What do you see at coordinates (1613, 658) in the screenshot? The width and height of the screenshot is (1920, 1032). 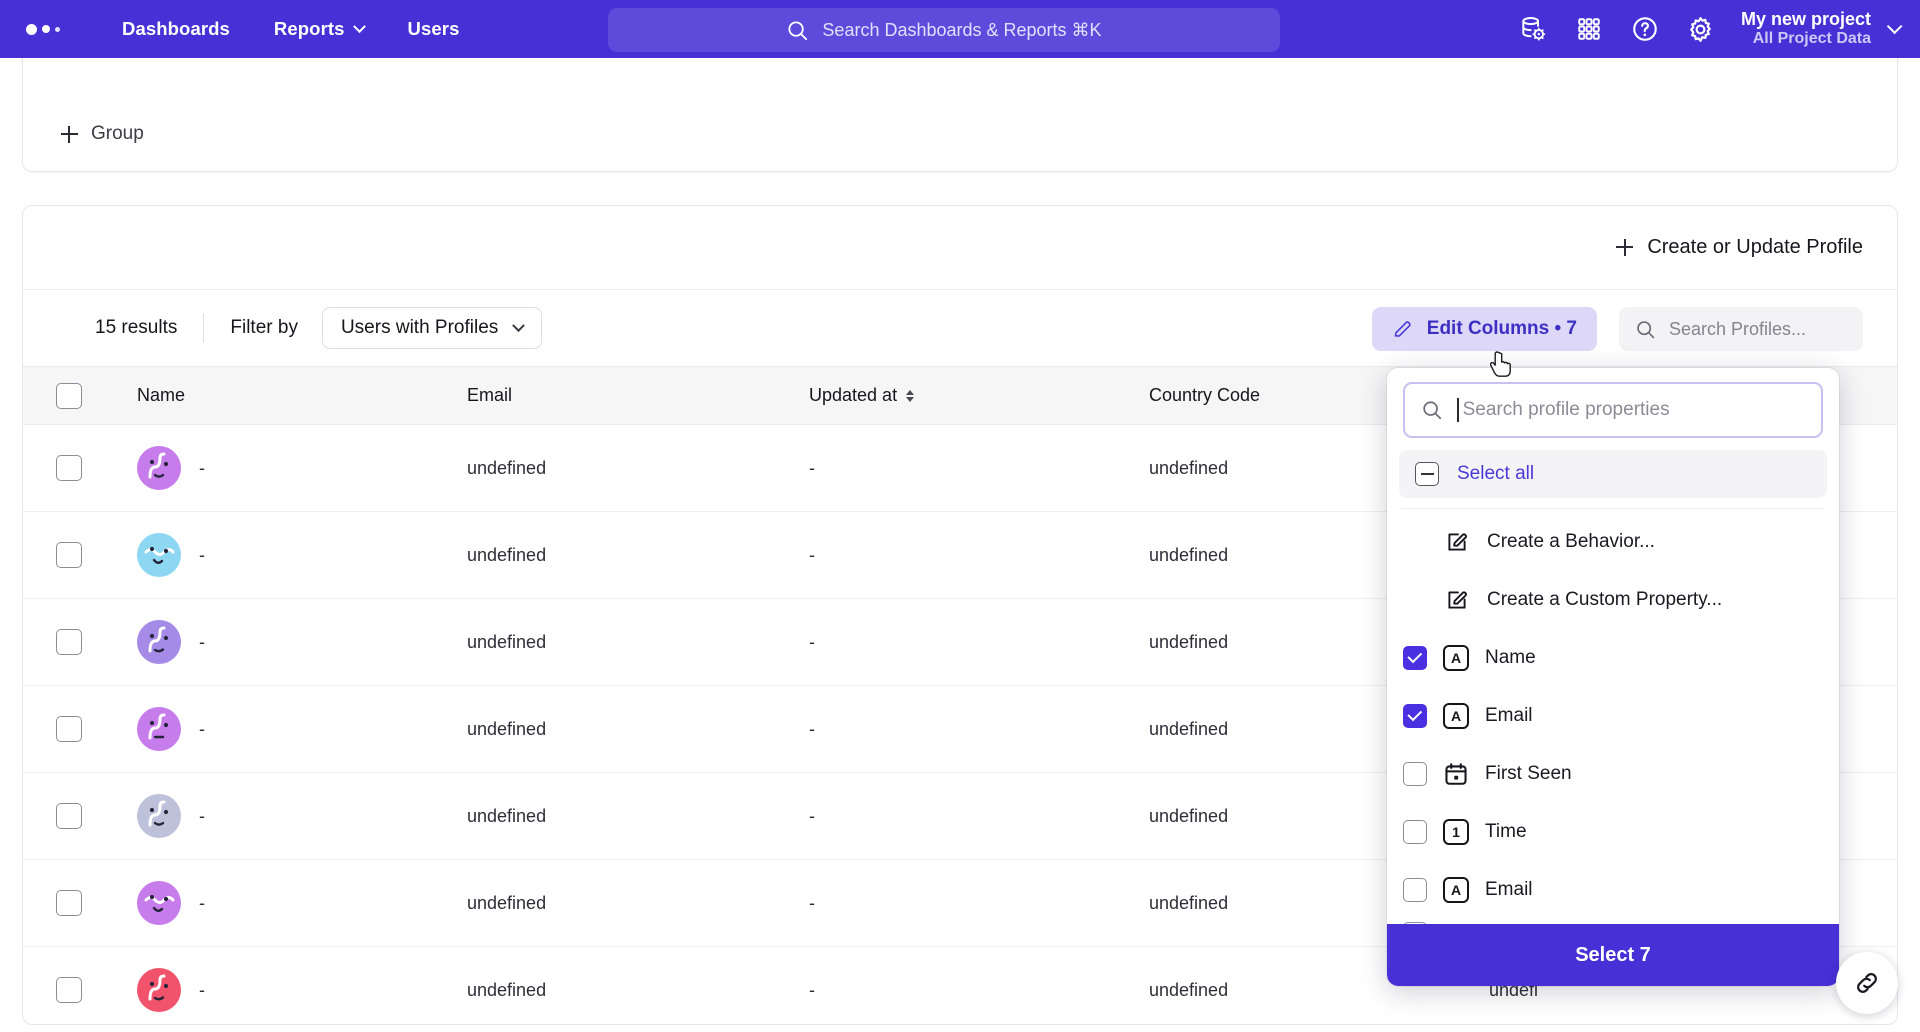 I see `profile-property-item: A Name` at bounding box center [1613, 658].